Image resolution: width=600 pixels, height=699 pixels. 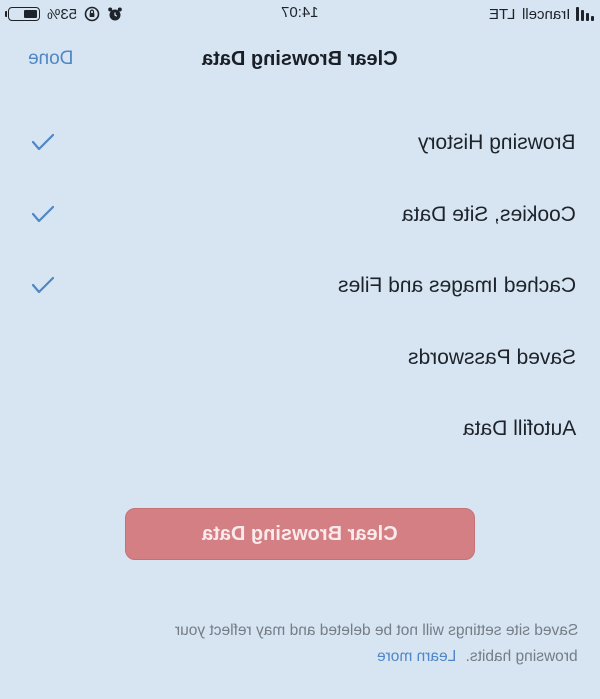 I want to click on option-cached-images-files: Cached Images and Files, so click(x=300, y=286).